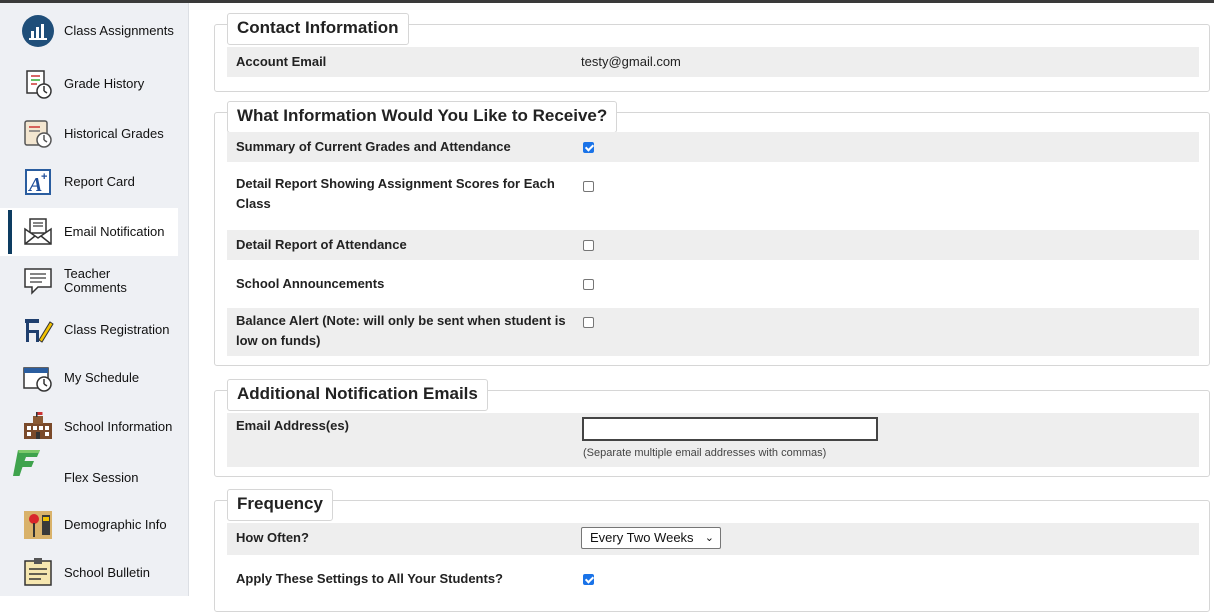 The height and width of the screenshot is (612, 1214). I want to click on sidebar-item-label: Report Card, so click(99, 181).